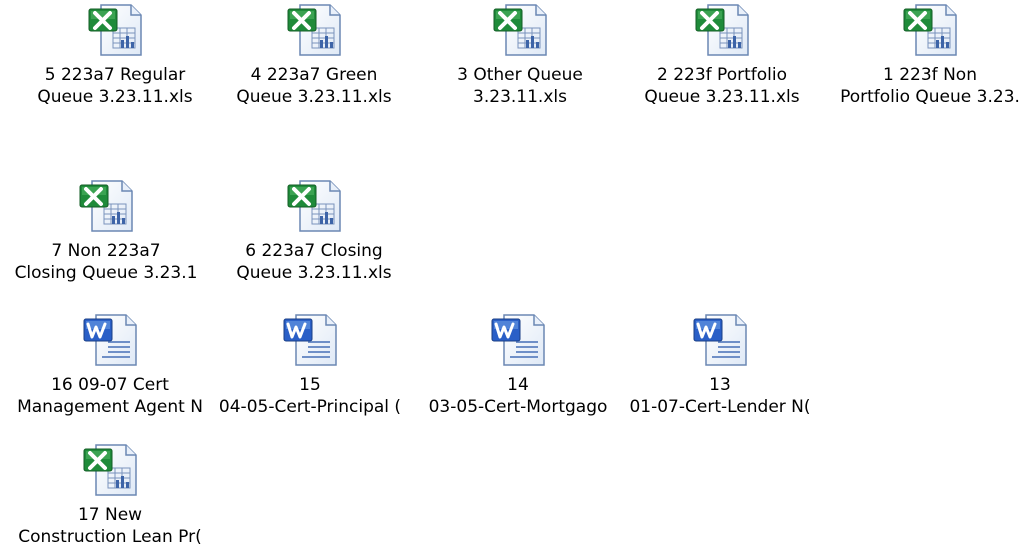 This screenshot has height=556, width=1031. What do you see at coordinates (314, 262) in the screenshot?
I see `file-label: 6 223a7 Closing Queue 3.23.11.xls` at bounding box center [314, 262].